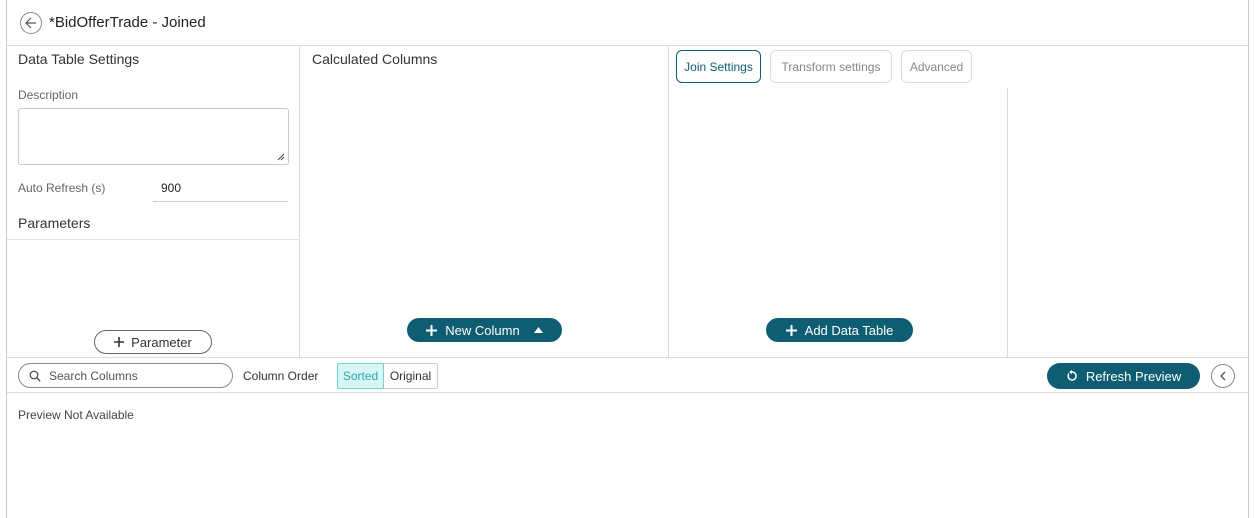 The height and width of the screenshot is (518, 1255). I want to click on caret-up-icon, so click(538, 330).